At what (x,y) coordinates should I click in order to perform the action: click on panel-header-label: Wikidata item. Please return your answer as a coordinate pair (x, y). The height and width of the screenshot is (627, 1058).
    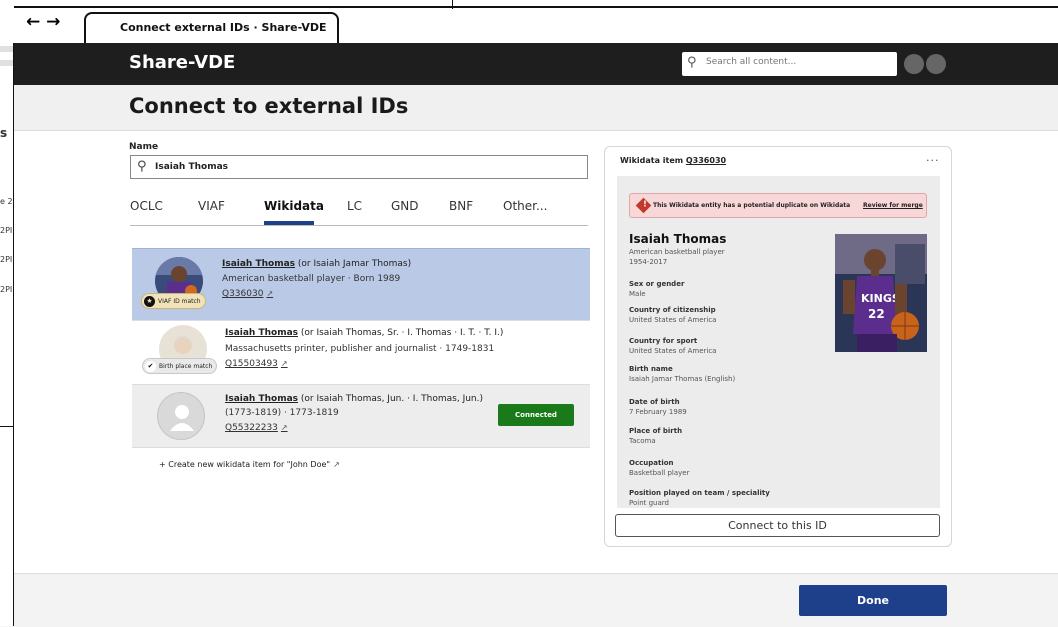
    Looking at the image, I should click on (653, 160).